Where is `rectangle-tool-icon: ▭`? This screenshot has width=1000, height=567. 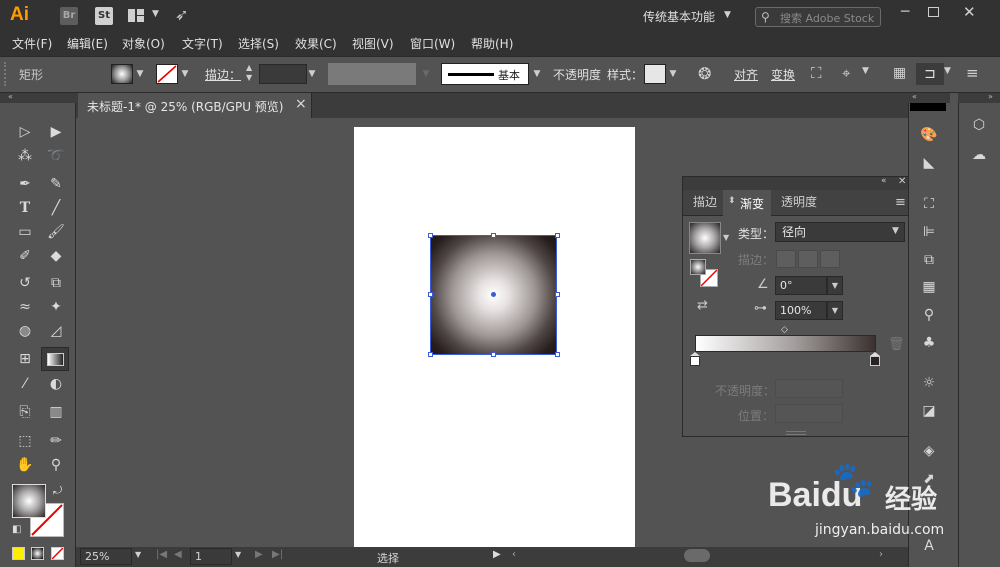
rectangle-tool-icon: ▭ is located at coordinates (25, 232).